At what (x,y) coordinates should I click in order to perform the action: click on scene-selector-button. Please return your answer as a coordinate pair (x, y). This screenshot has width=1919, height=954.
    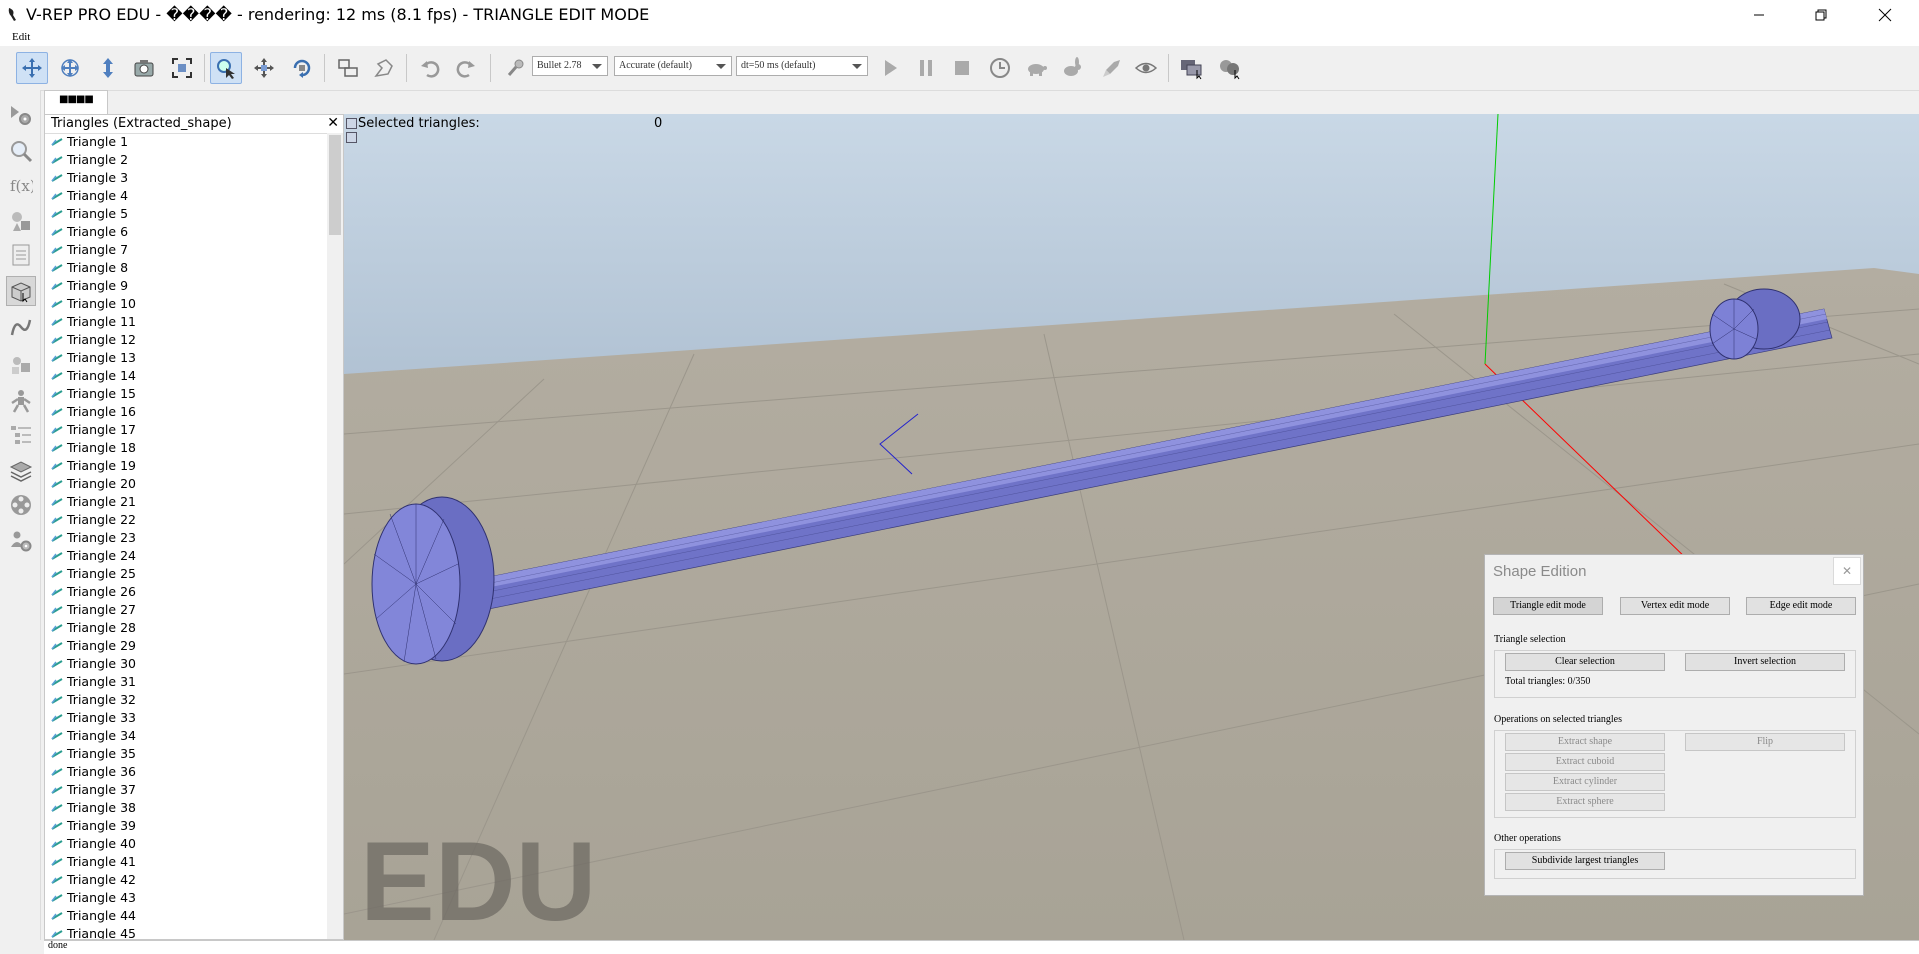
    Looking at the image, I should click on (1192, 68).